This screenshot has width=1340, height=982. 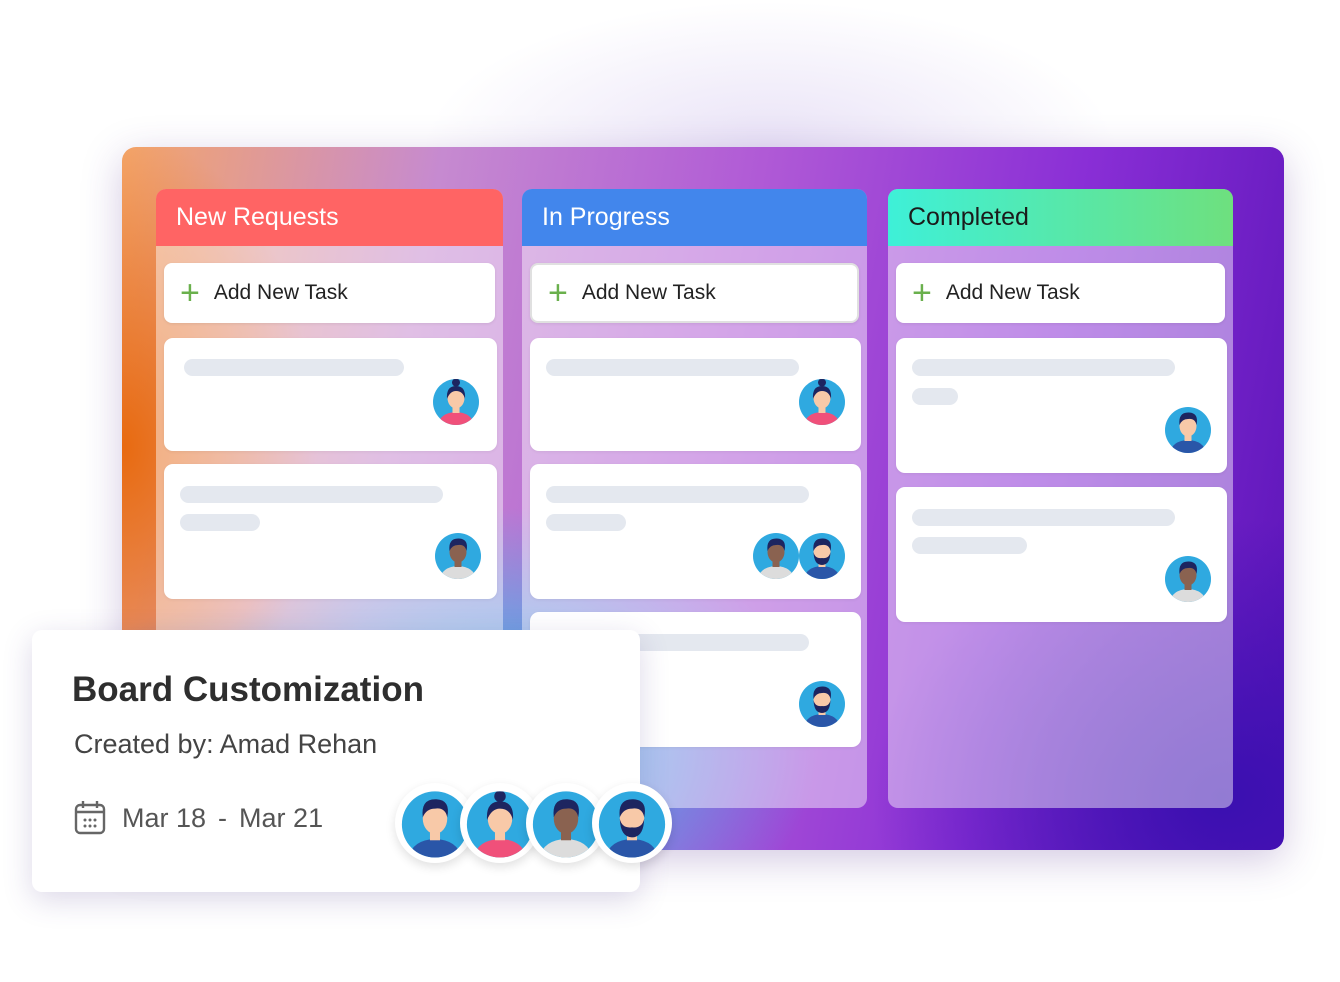 I want to click on board-title: Board Customization, so click(x=248, y=689).